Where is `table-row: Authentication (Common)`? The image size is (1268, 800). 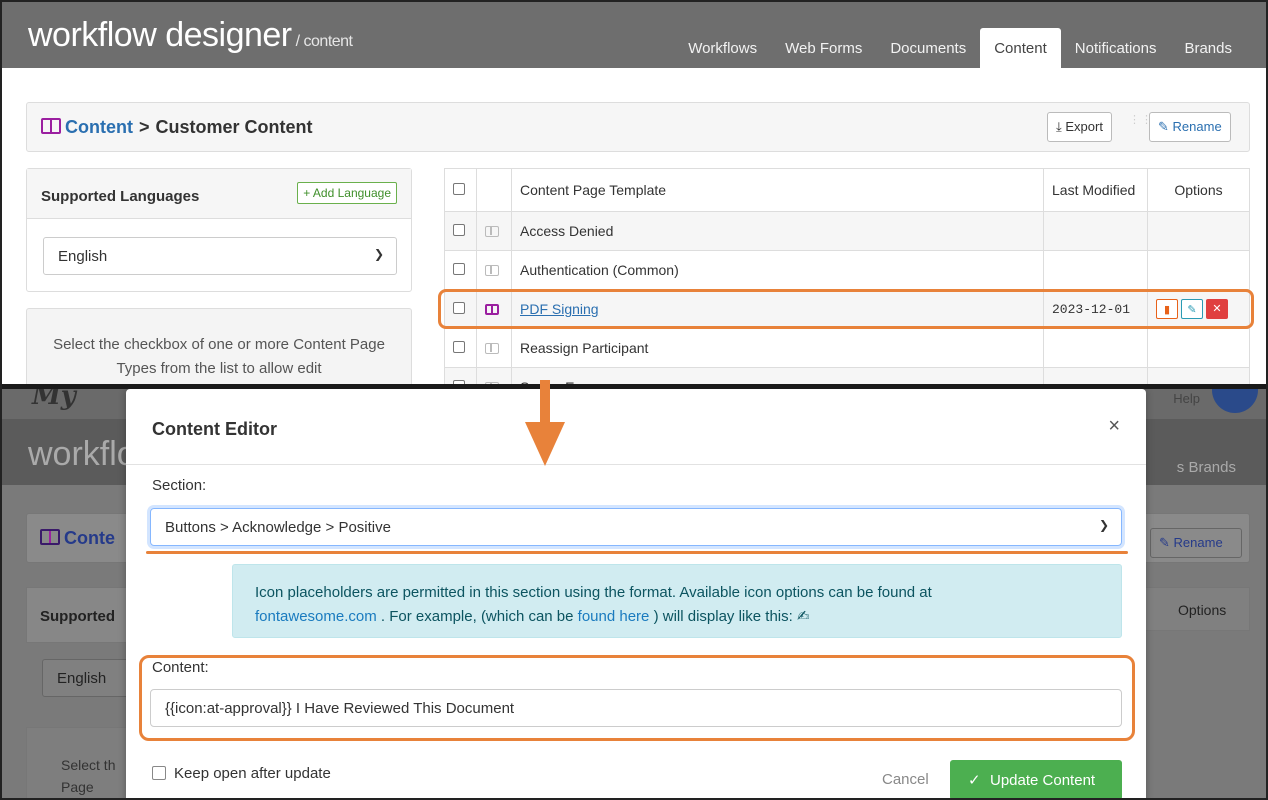
table-row: Authentication (Common) is located at coordinates (847, 270).